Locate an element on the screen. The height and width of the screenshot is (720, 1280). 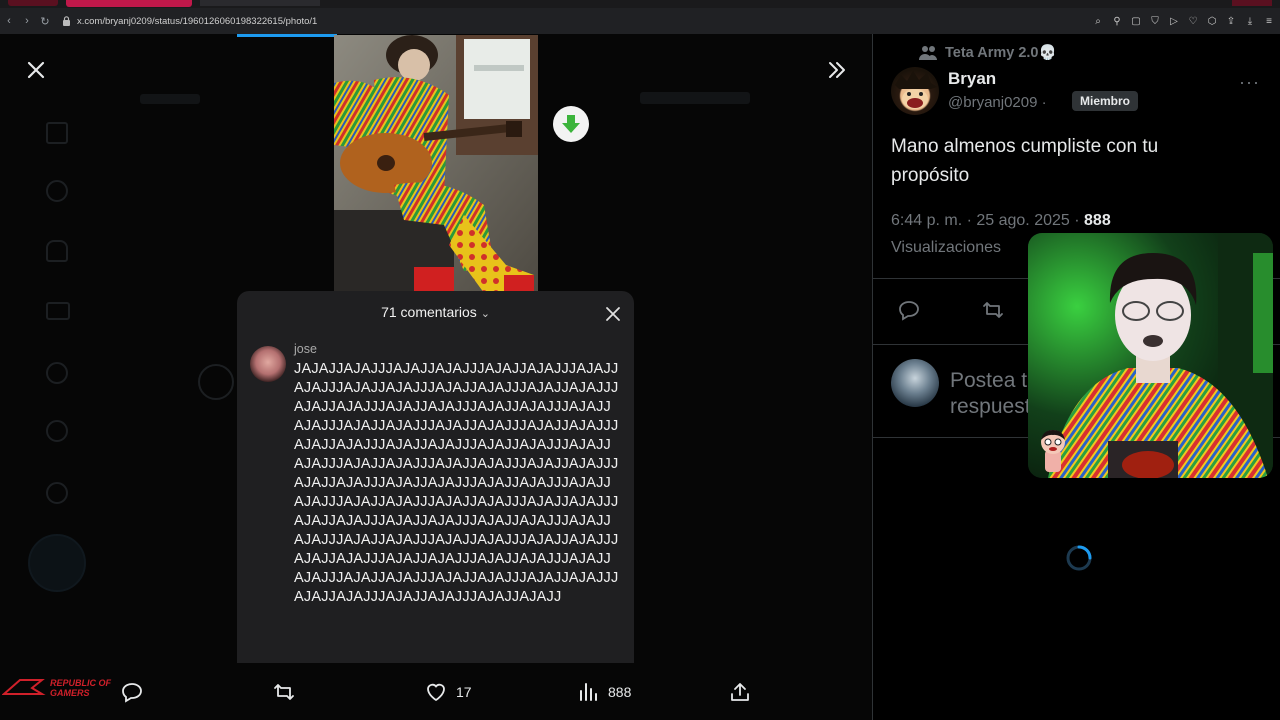
tweet-meta: 6:44 p. m. · 25 ago. 2025 · 888 is located at coordinates (1001, 221).